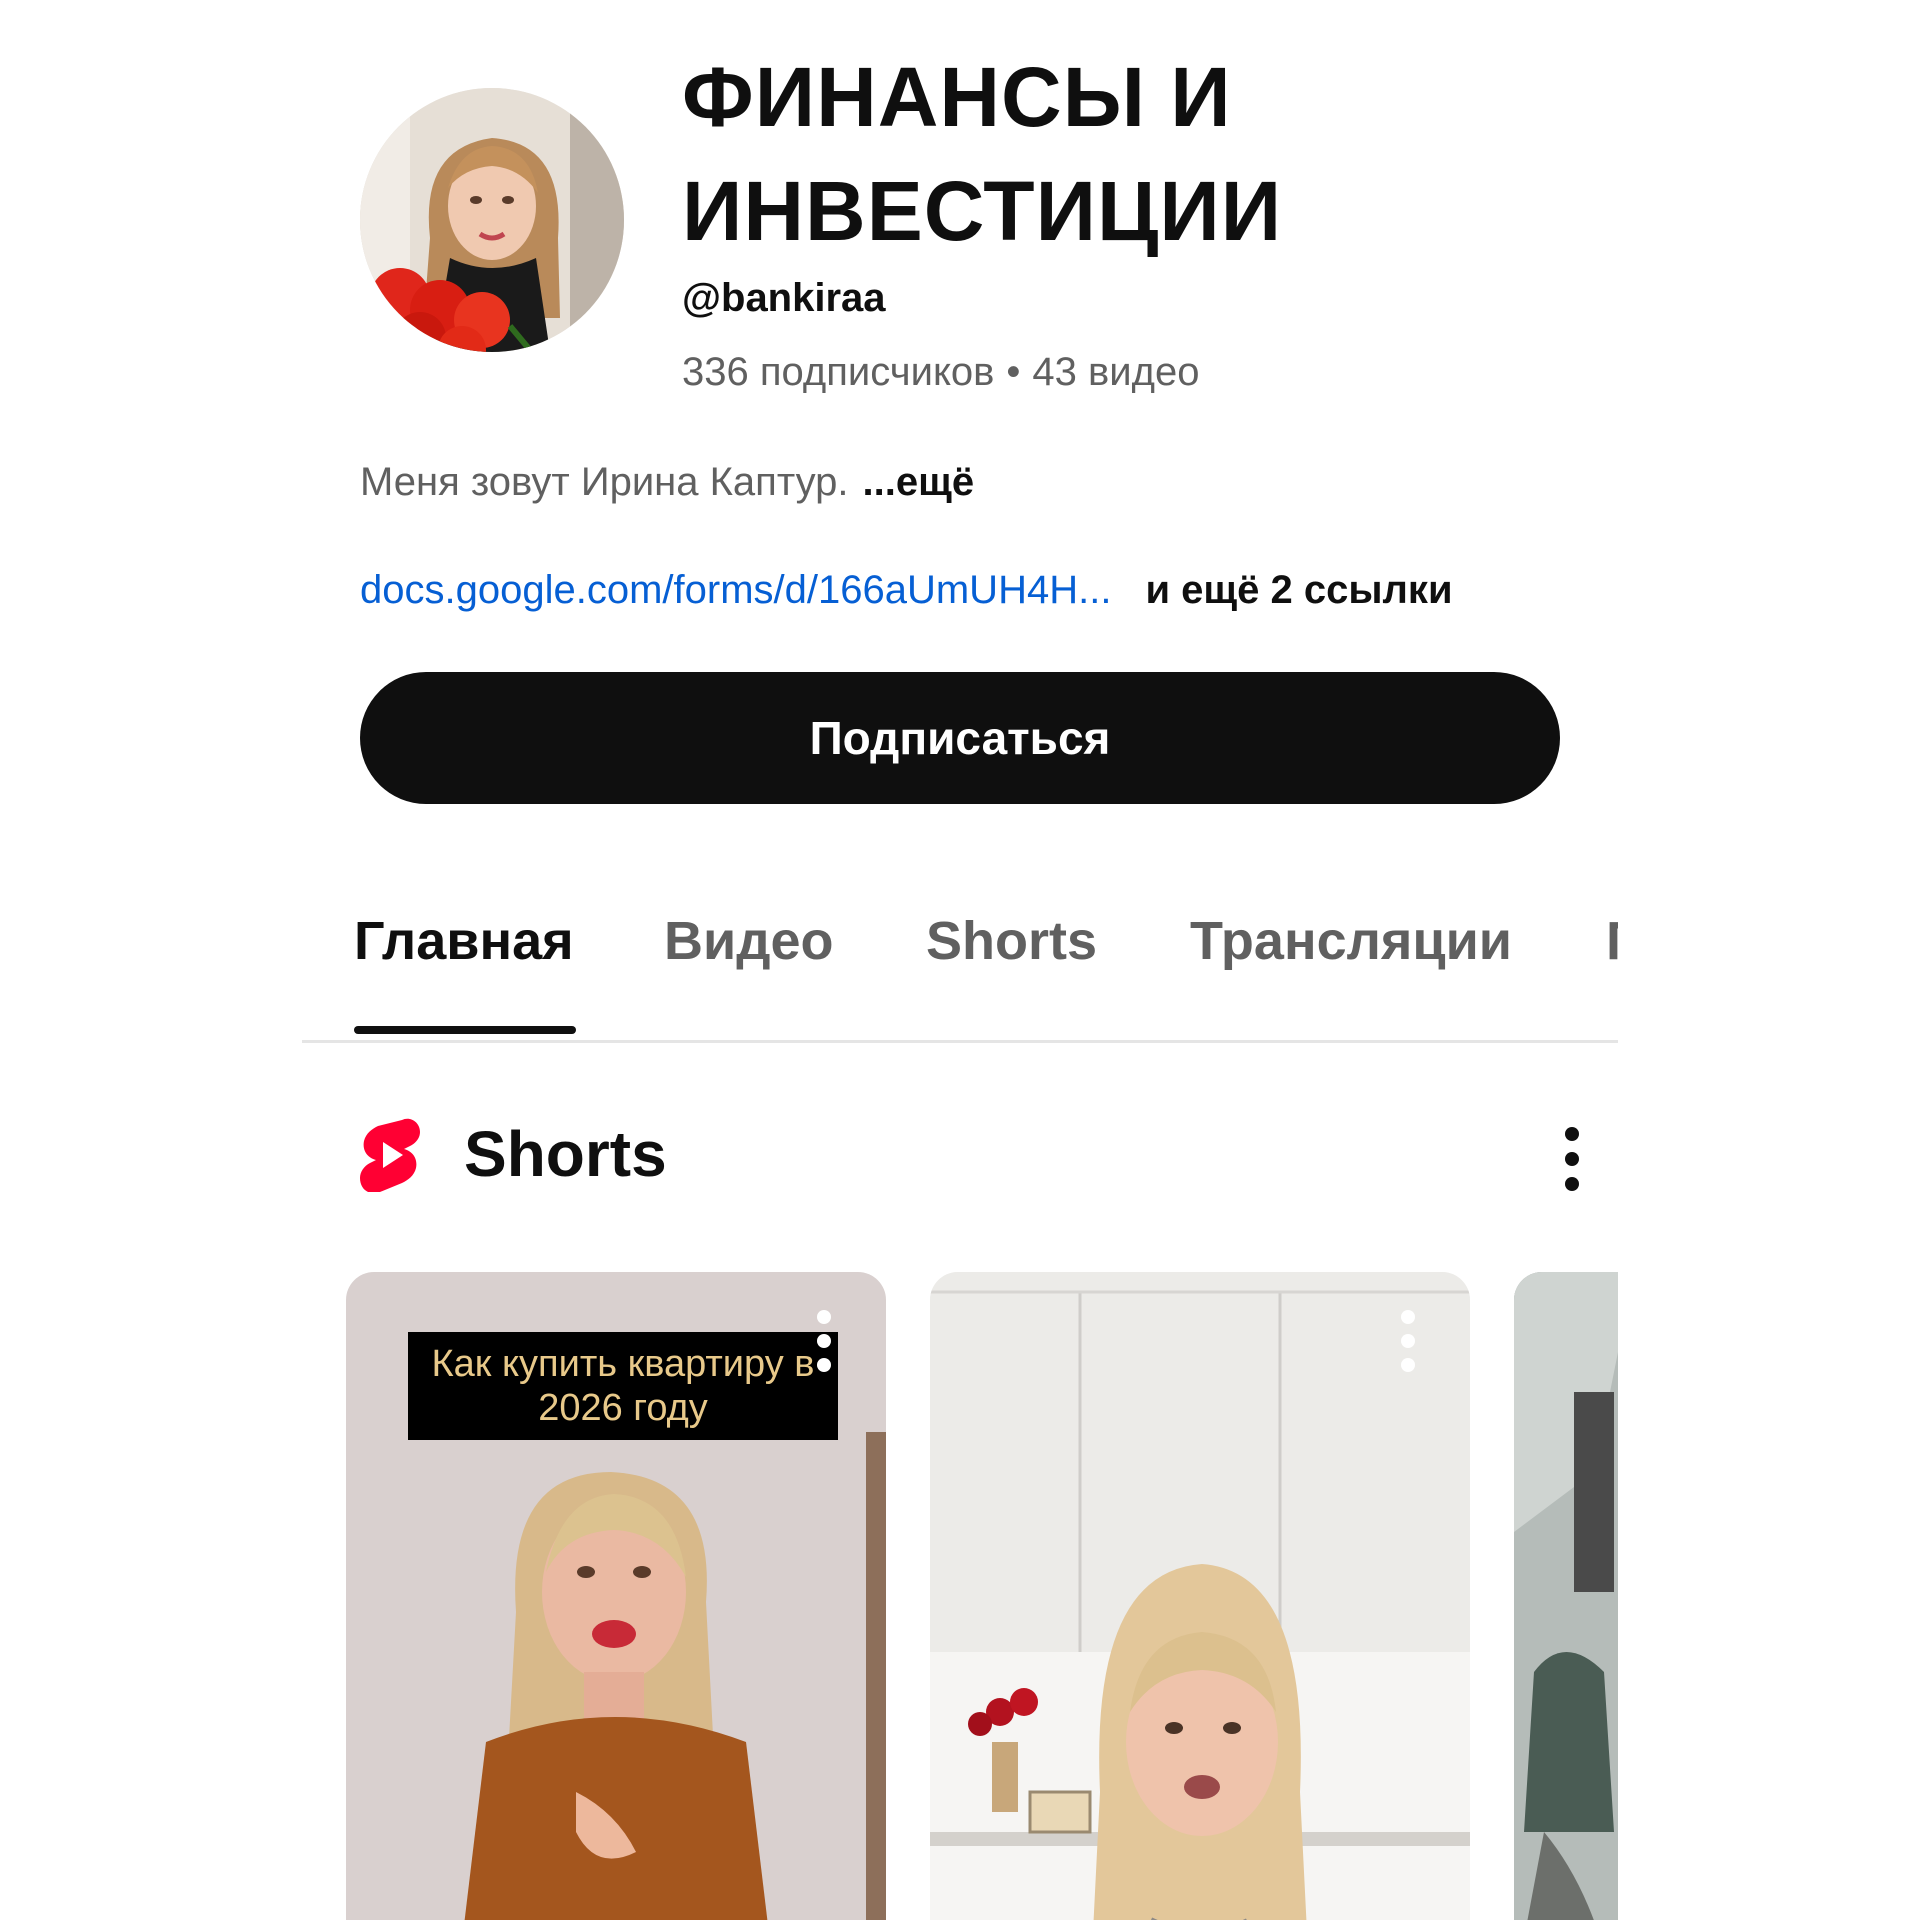  What do you see at coordinates (1351, 941) in the screenshot?
I see `tab-live: Трансляции` at bounding box center [1351, 941].